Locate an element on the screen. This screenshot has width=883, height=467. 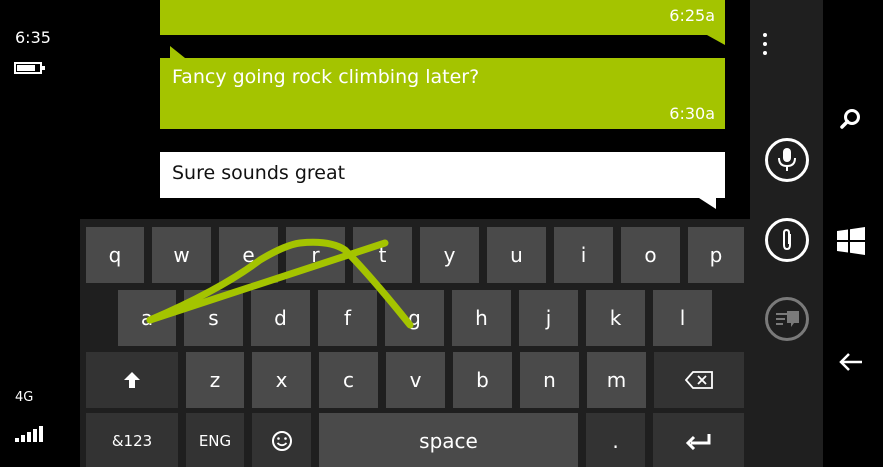
network-type: 4G is located at coordinates (24, 397).